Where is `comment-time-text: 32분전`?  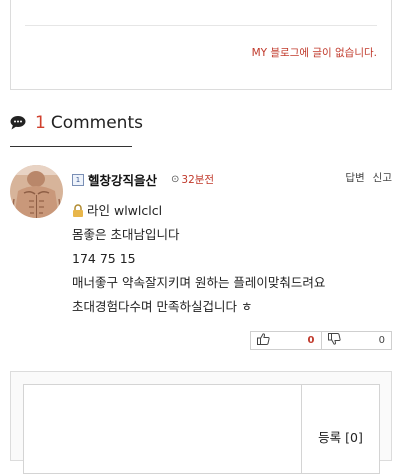
comment-time-text: 32분전 is located at coordinates (198, 180).